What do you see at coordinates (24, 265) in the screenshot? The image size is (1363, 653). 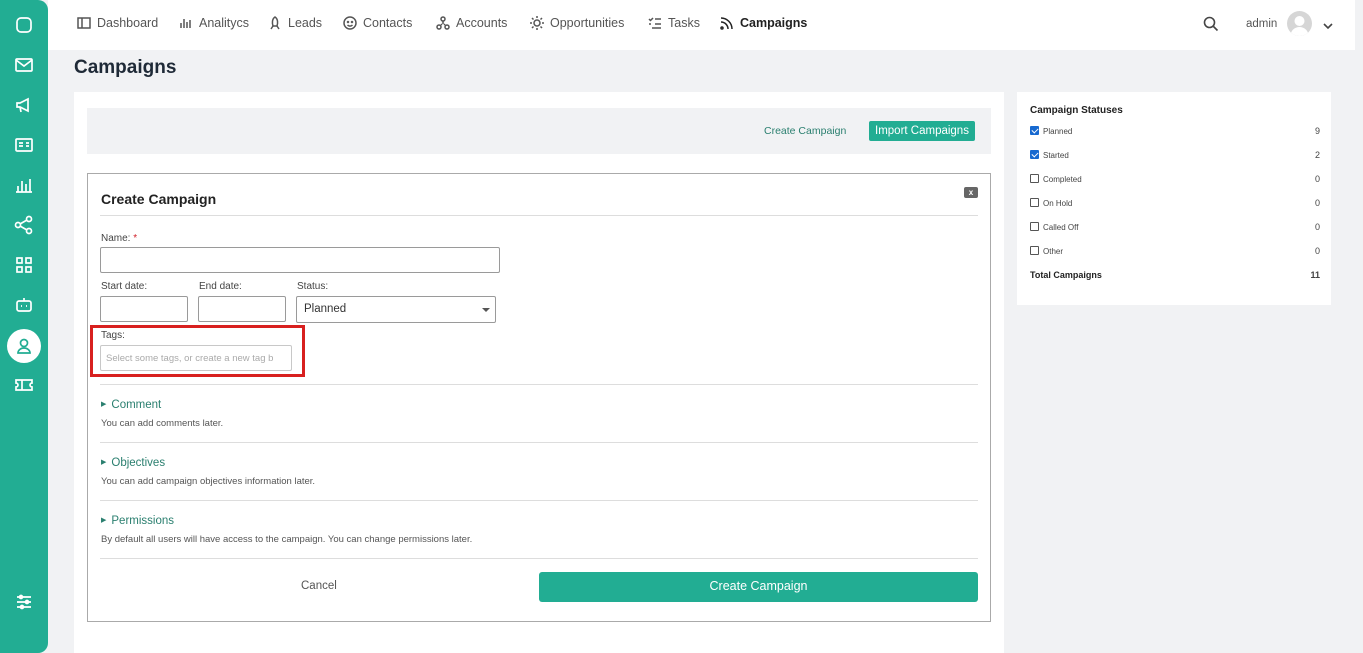 I see `grid-icon` at bounding box center [24, 265].